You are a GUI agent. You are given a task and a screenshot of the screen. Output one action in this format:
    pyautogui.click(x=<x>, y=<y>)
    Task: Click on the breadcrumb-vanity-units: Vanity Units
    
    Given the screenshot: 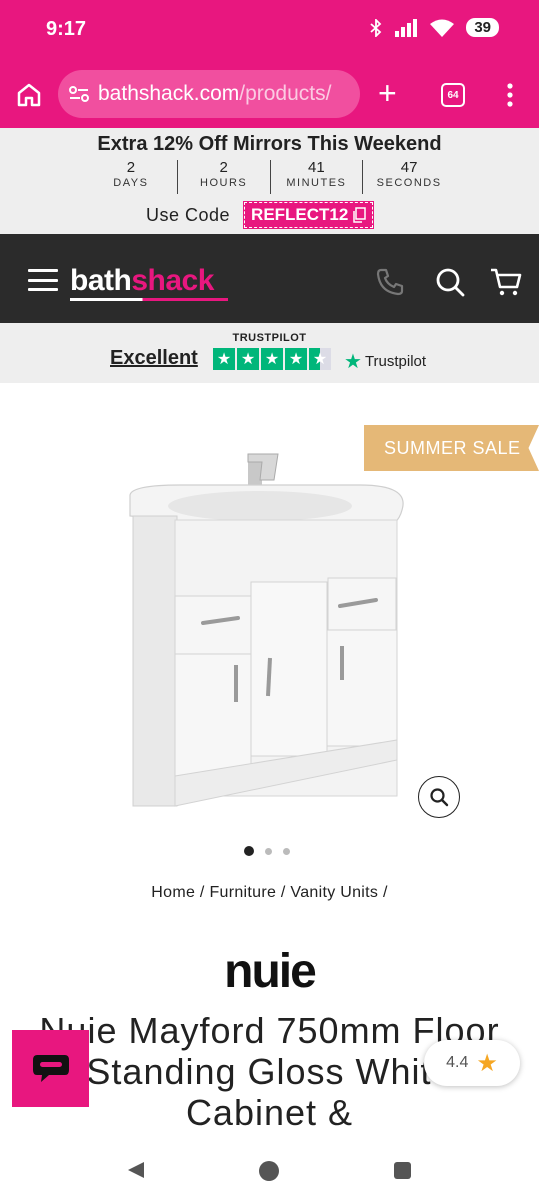 What is the action you would take?
    pyautogui.click(x=334, y=892)
    